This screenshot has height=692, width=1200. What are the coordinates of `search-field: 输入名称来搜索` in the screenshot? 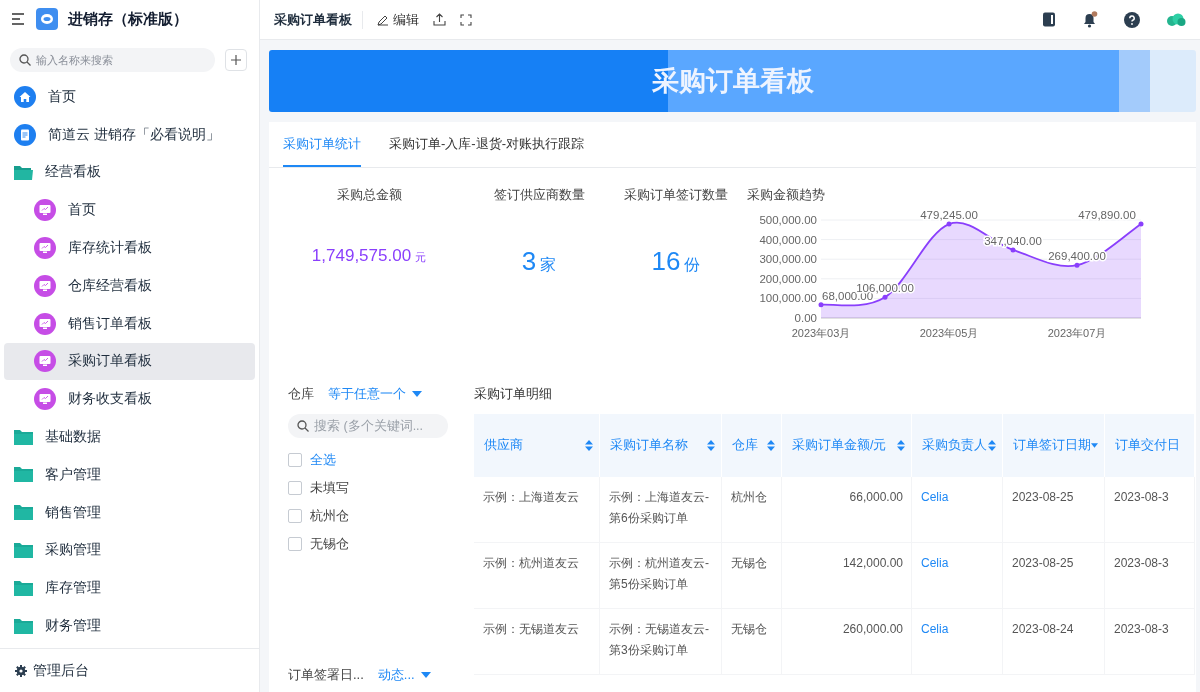 It's located at (112, 60).